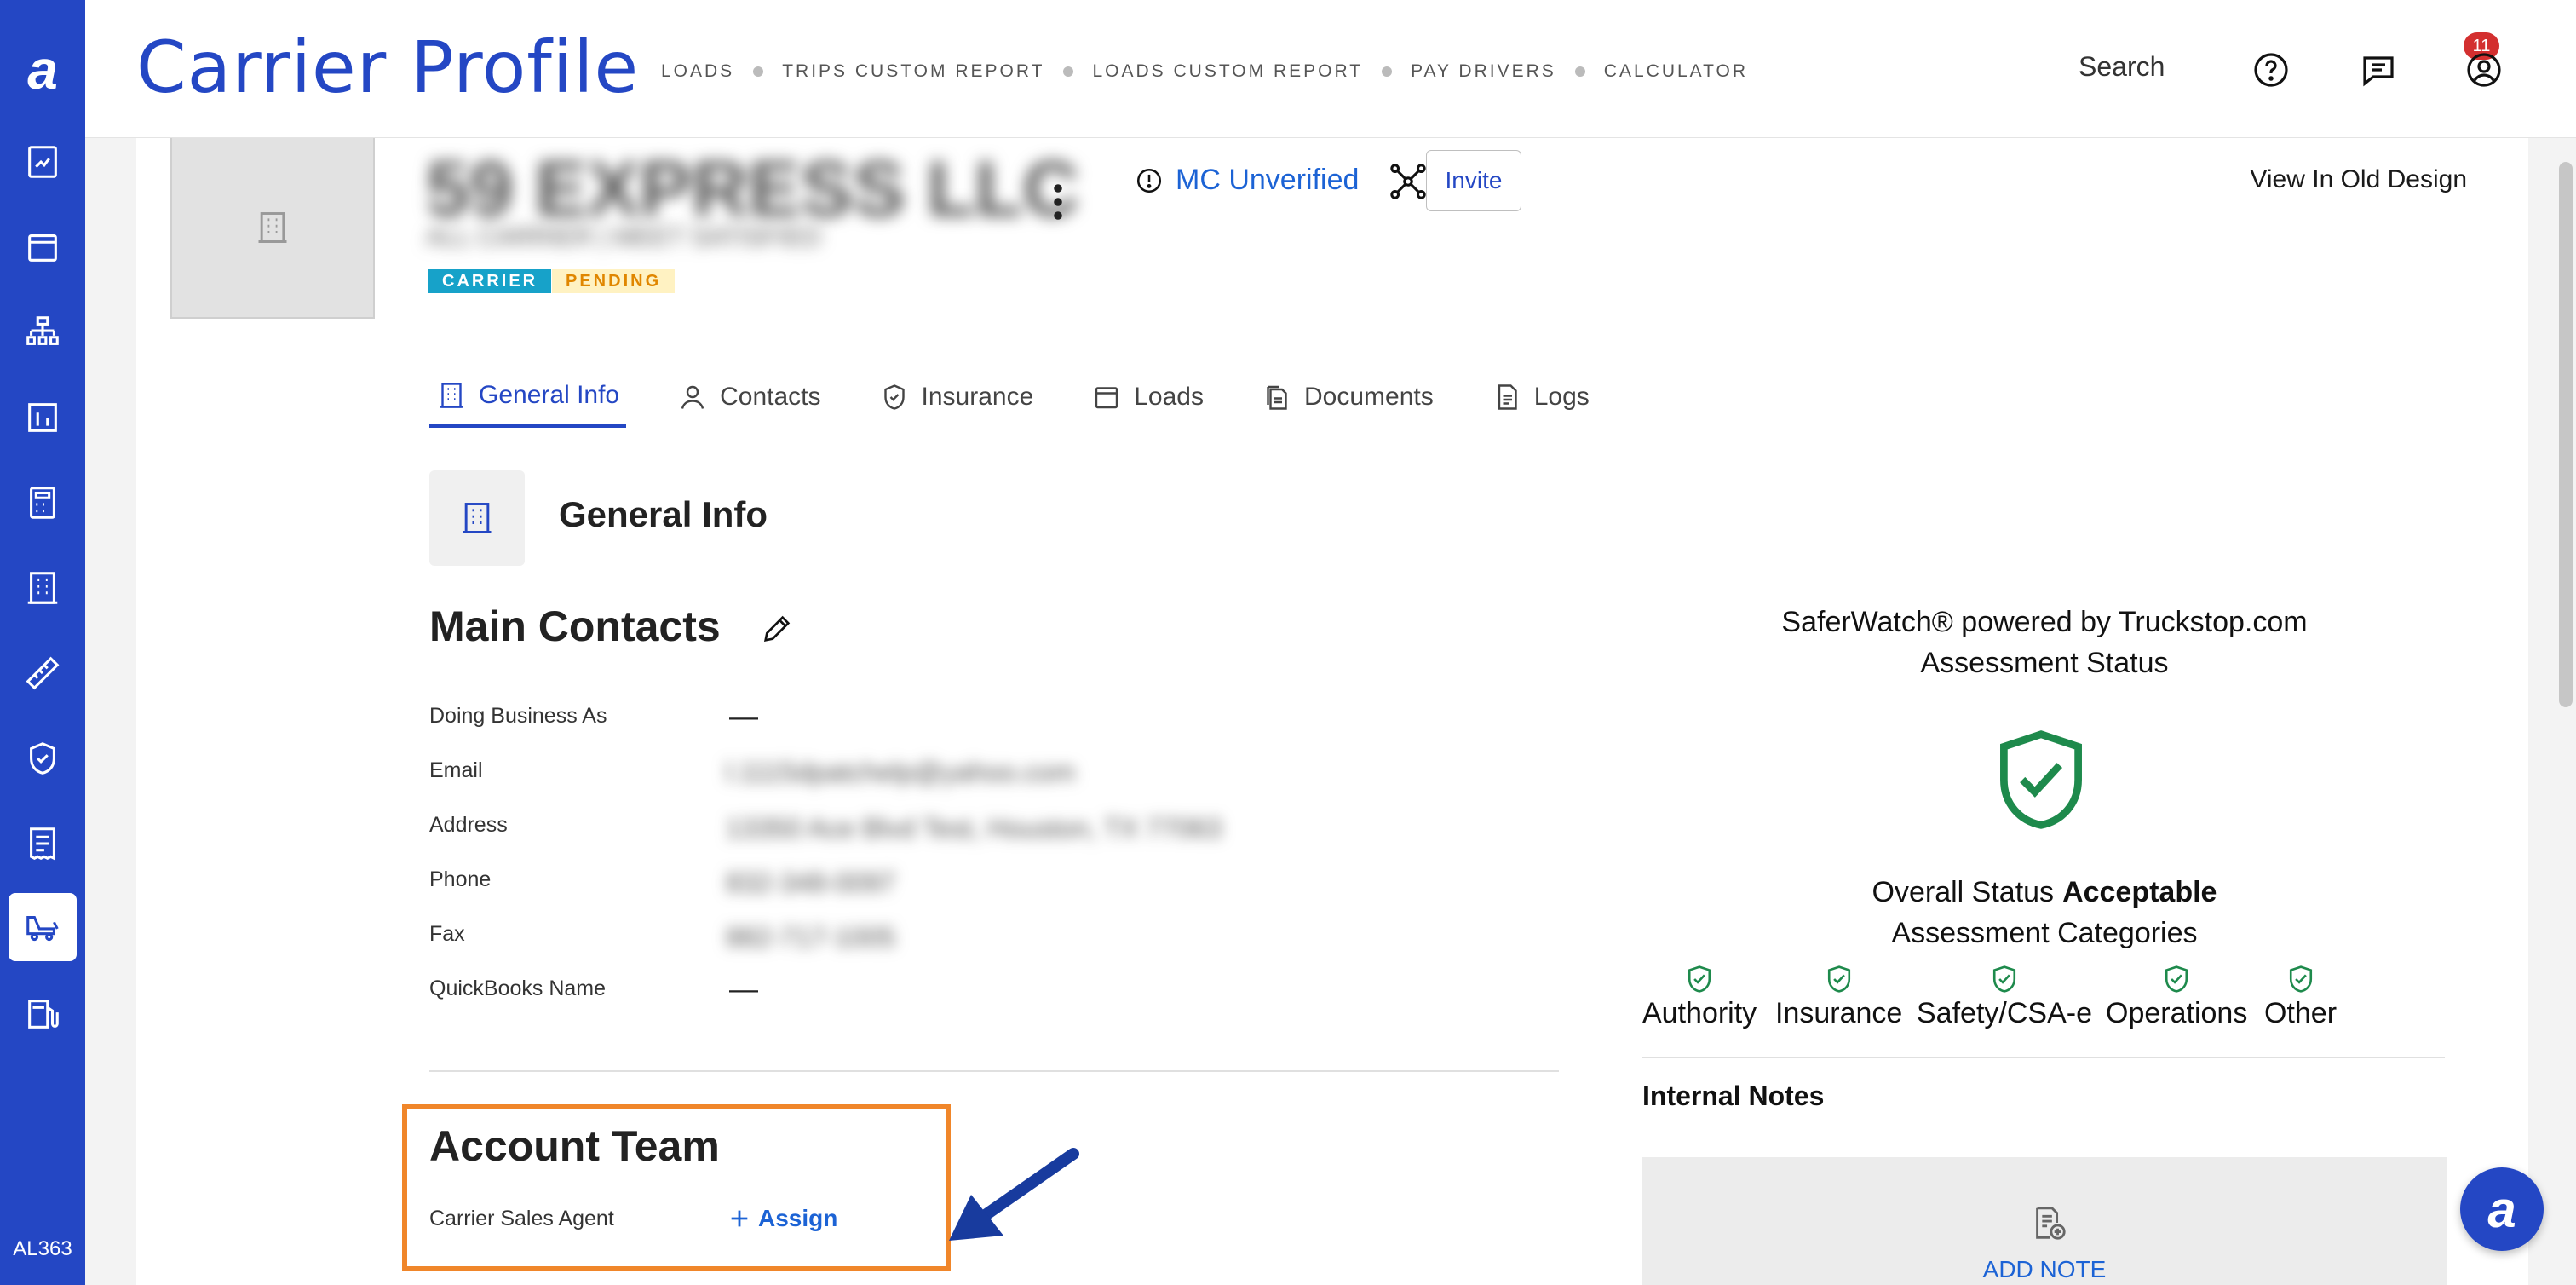  I want to click on calculator-icon, so click(43, 503).